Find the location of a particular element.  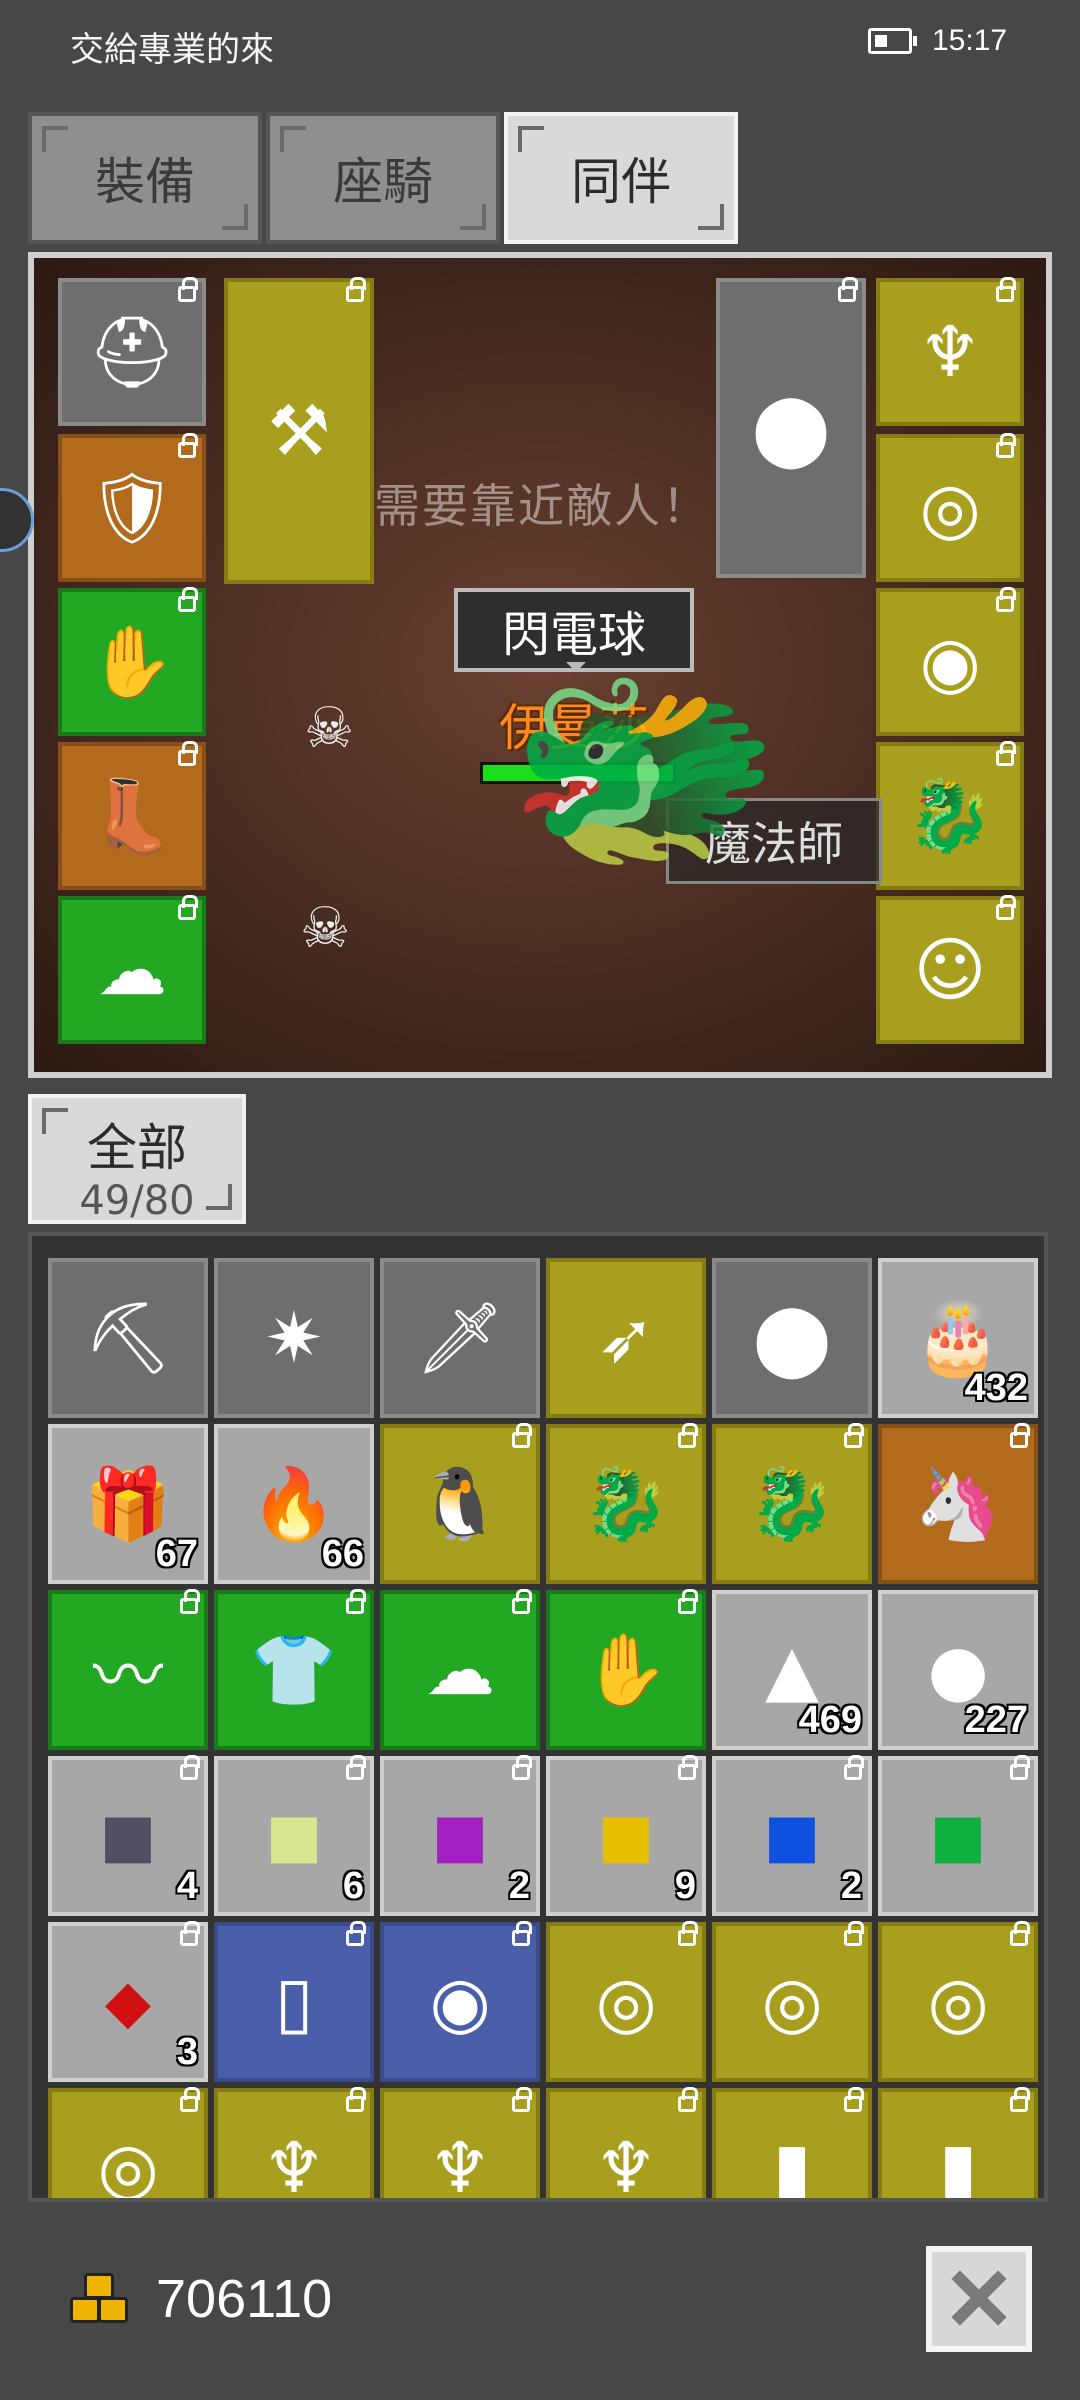

inventory-item: 🎁 67 is located at coordinates (128, 1504).